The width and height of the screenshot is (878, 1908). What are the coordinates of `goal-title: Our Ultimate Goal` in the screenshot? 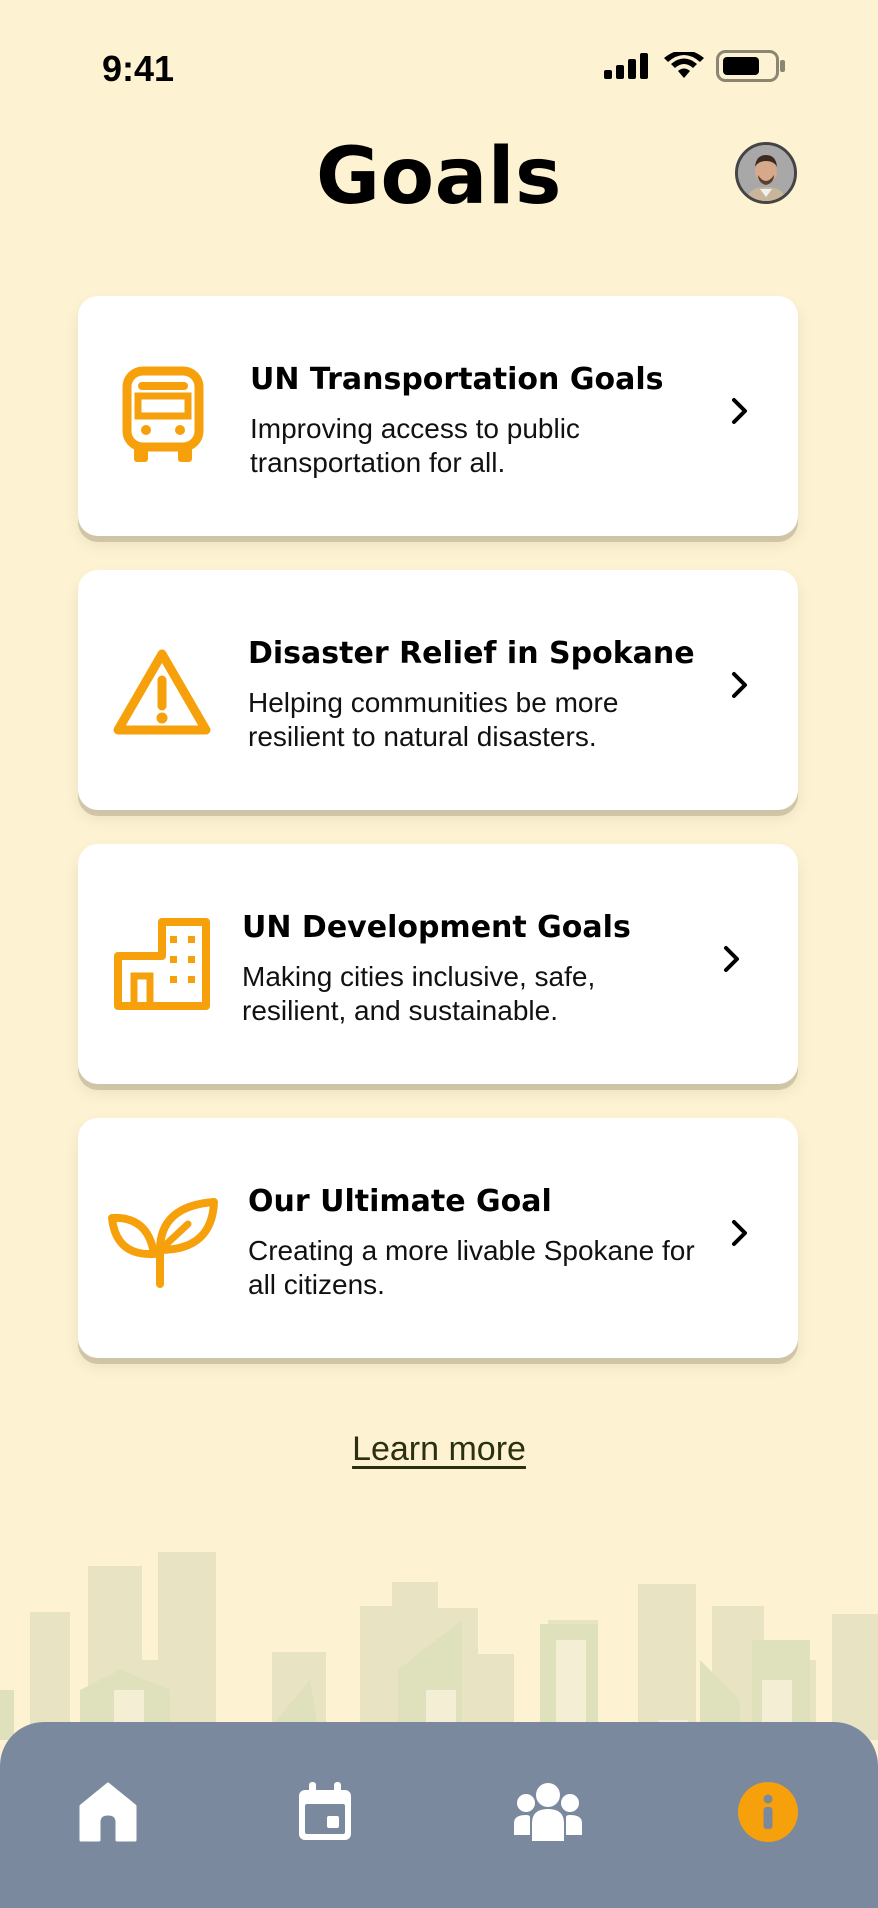 It's located at (400, 1201).